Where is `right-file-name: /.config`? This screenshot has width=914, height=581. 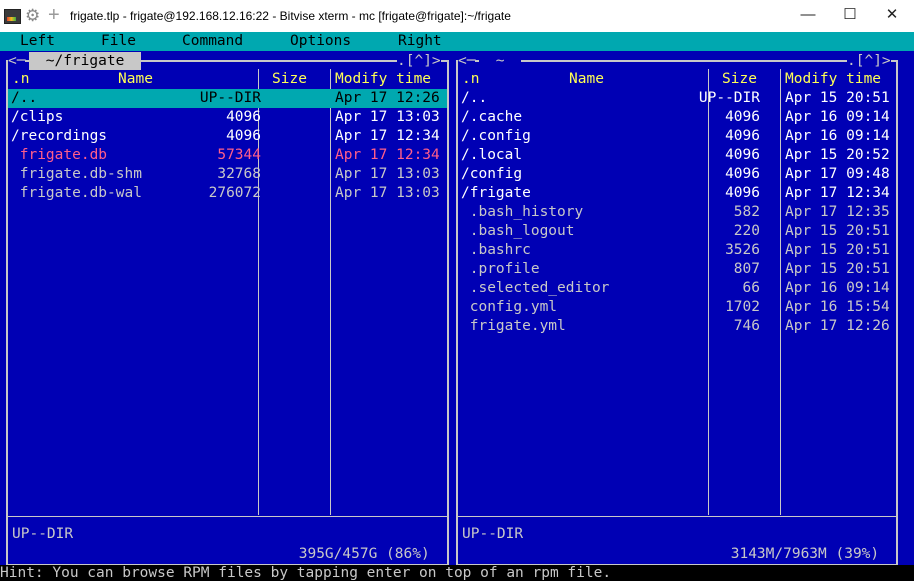
right-file-name: /.config is located at coordinates (496, 136).